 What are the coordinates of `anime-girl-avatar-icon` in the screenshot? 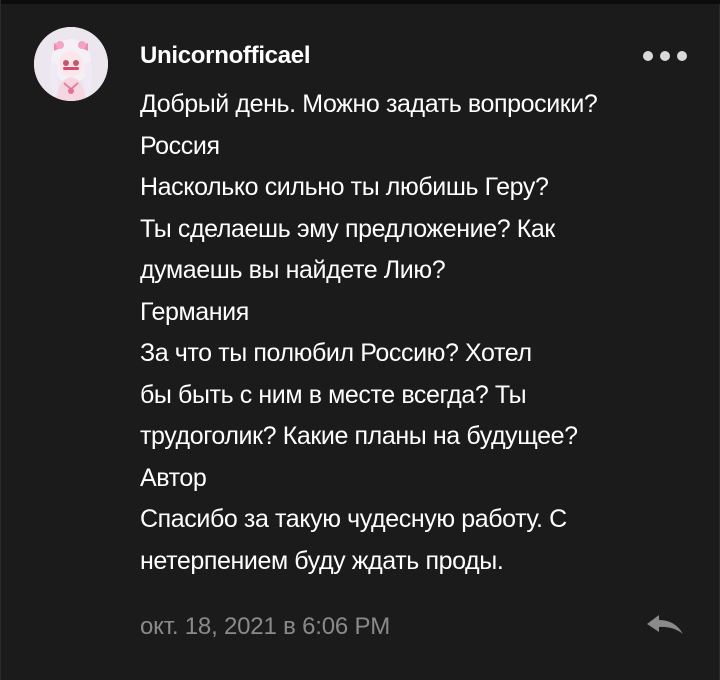 It's located at (71, 64).